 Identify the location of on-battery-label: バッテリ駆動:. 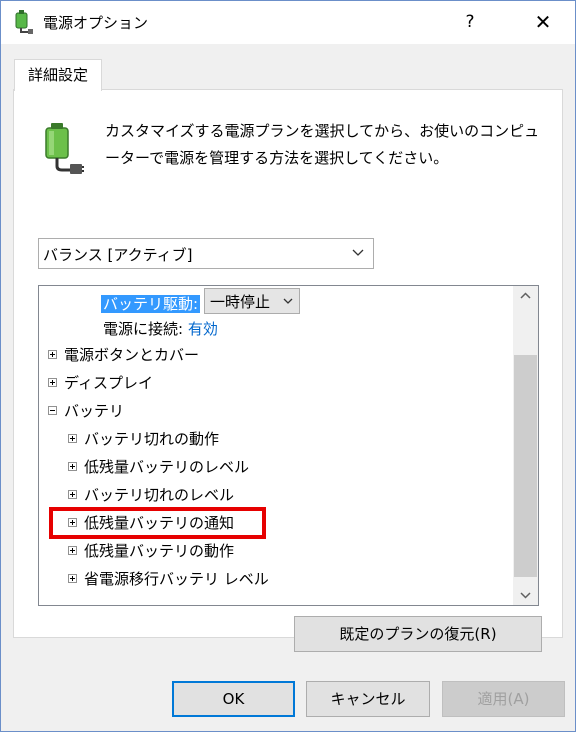
(151, 304).